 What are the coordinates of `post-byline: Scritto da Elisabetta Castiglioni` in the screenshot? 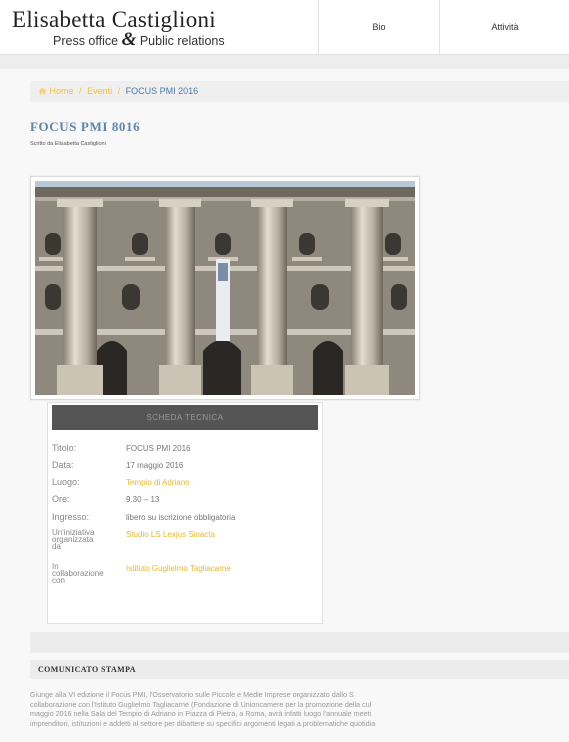 It's located at (68, 144).